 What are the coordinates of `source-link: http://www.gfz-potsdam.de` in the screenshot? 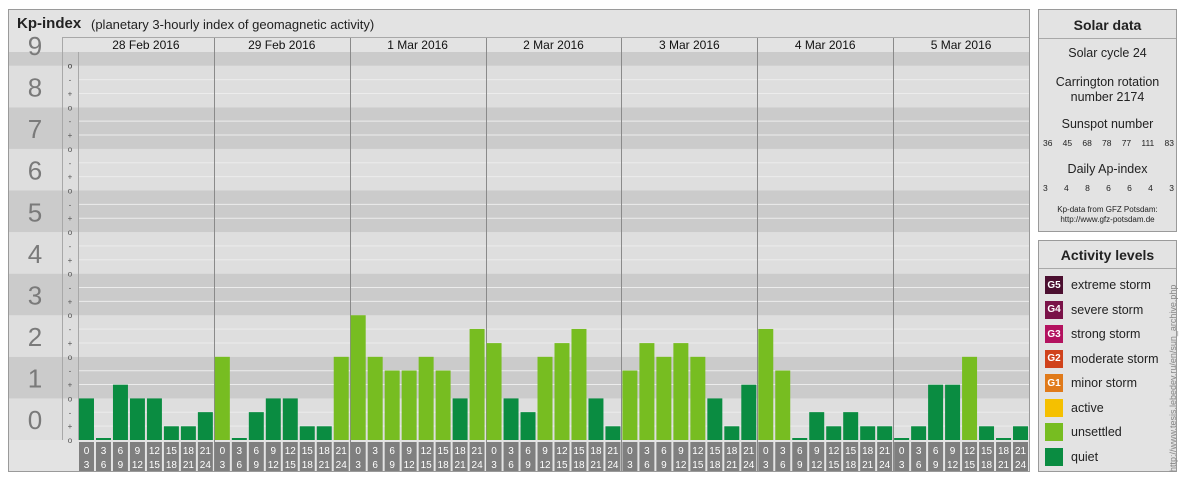 It's located at (1107, 220).